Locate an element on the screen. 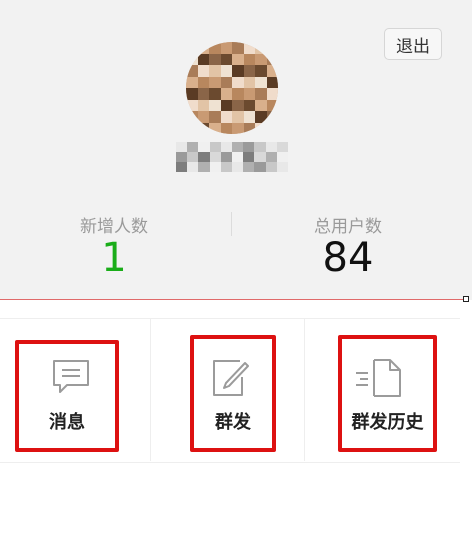 This screenshot has height=540, width=472. message-icon is located at coordinates (71, 379).